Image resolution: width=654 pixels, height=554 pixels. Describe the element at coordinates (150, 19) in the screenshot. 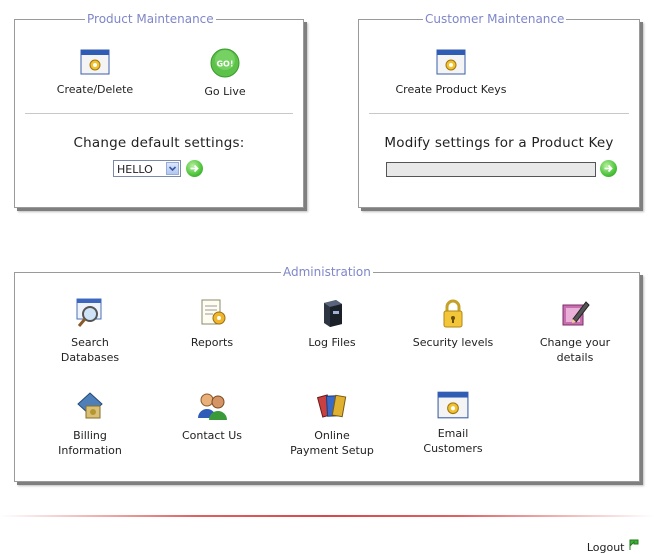

I see `product-maintenance-title: Product Maintenance` at that location.